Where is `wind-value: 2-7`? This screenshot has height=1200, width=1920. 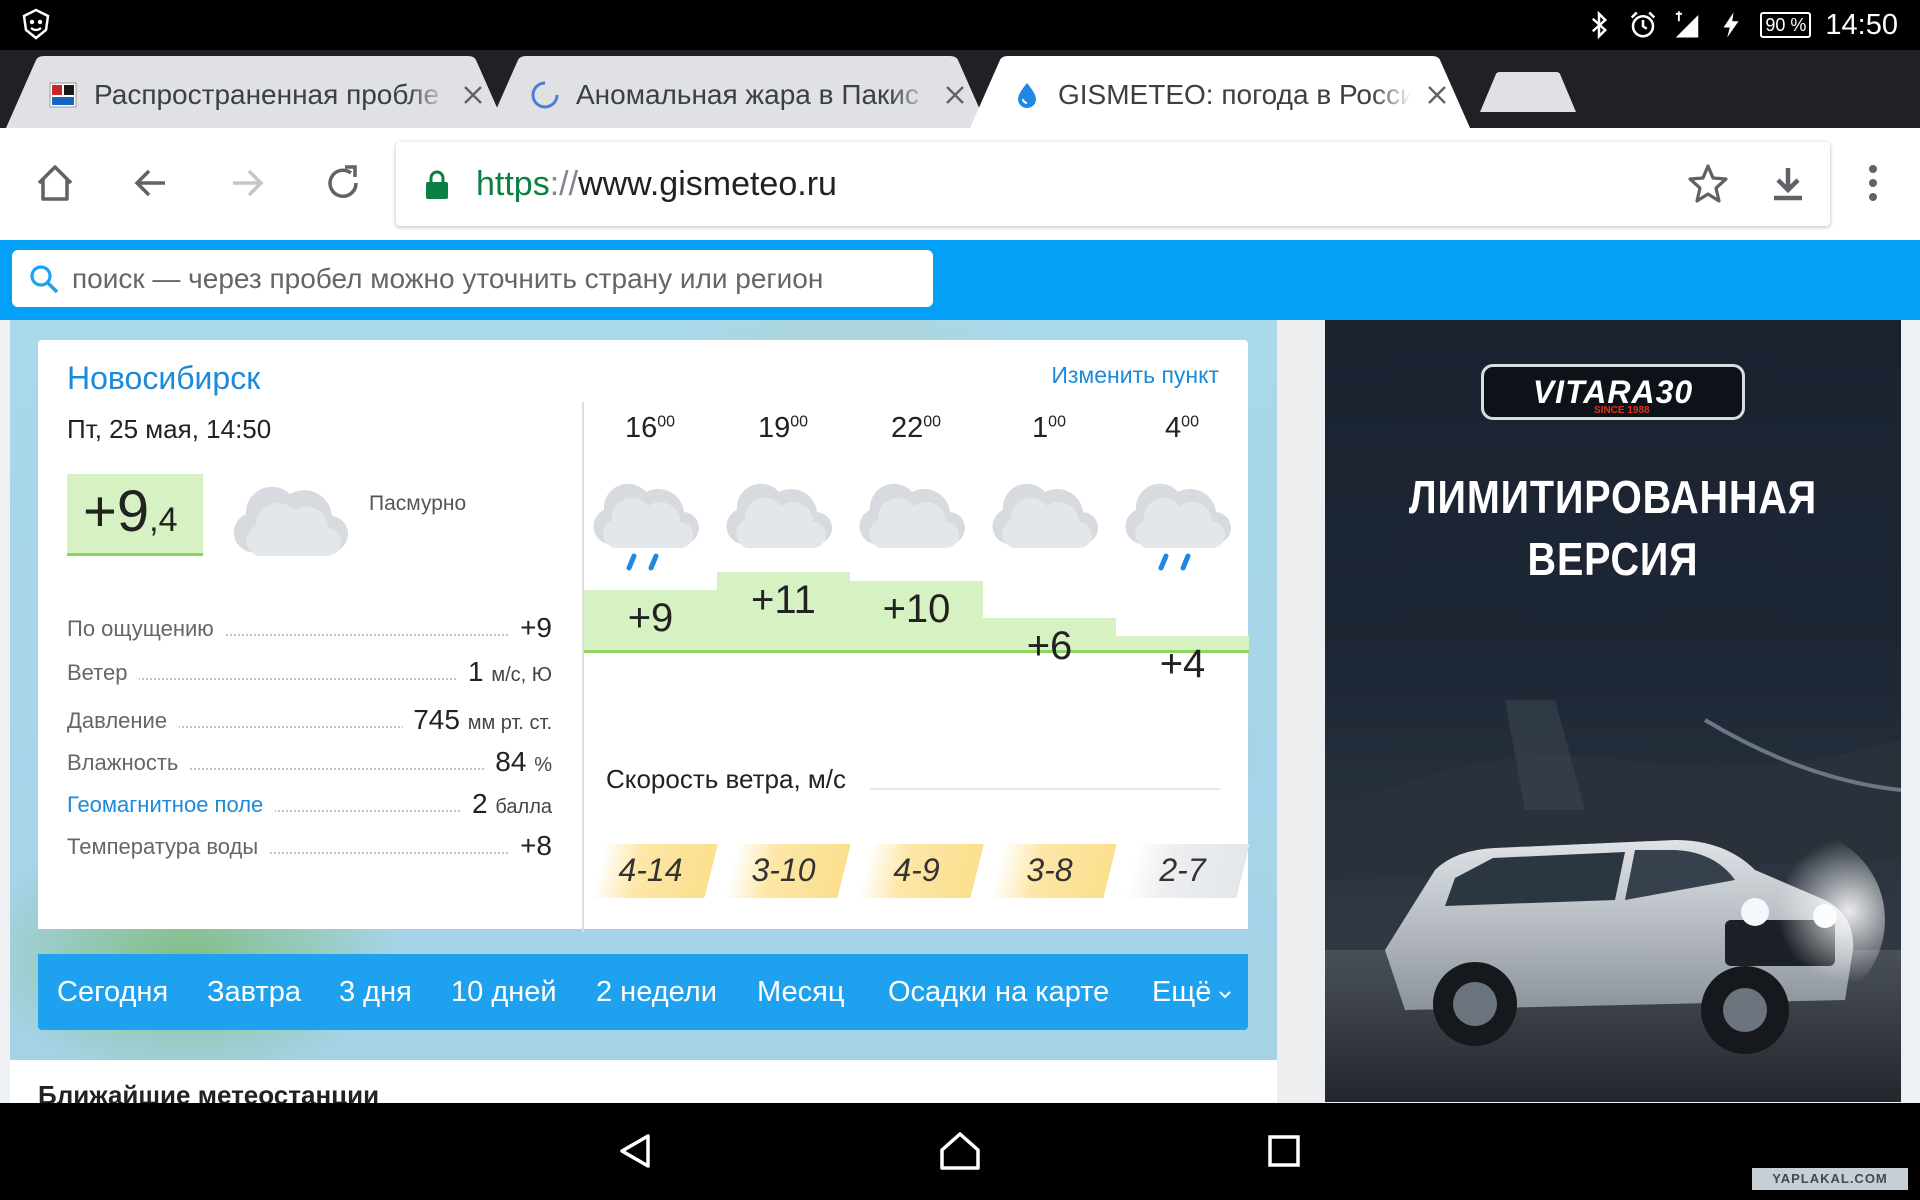
wind-value: 2-7 is located at coordinates (1182, 870).